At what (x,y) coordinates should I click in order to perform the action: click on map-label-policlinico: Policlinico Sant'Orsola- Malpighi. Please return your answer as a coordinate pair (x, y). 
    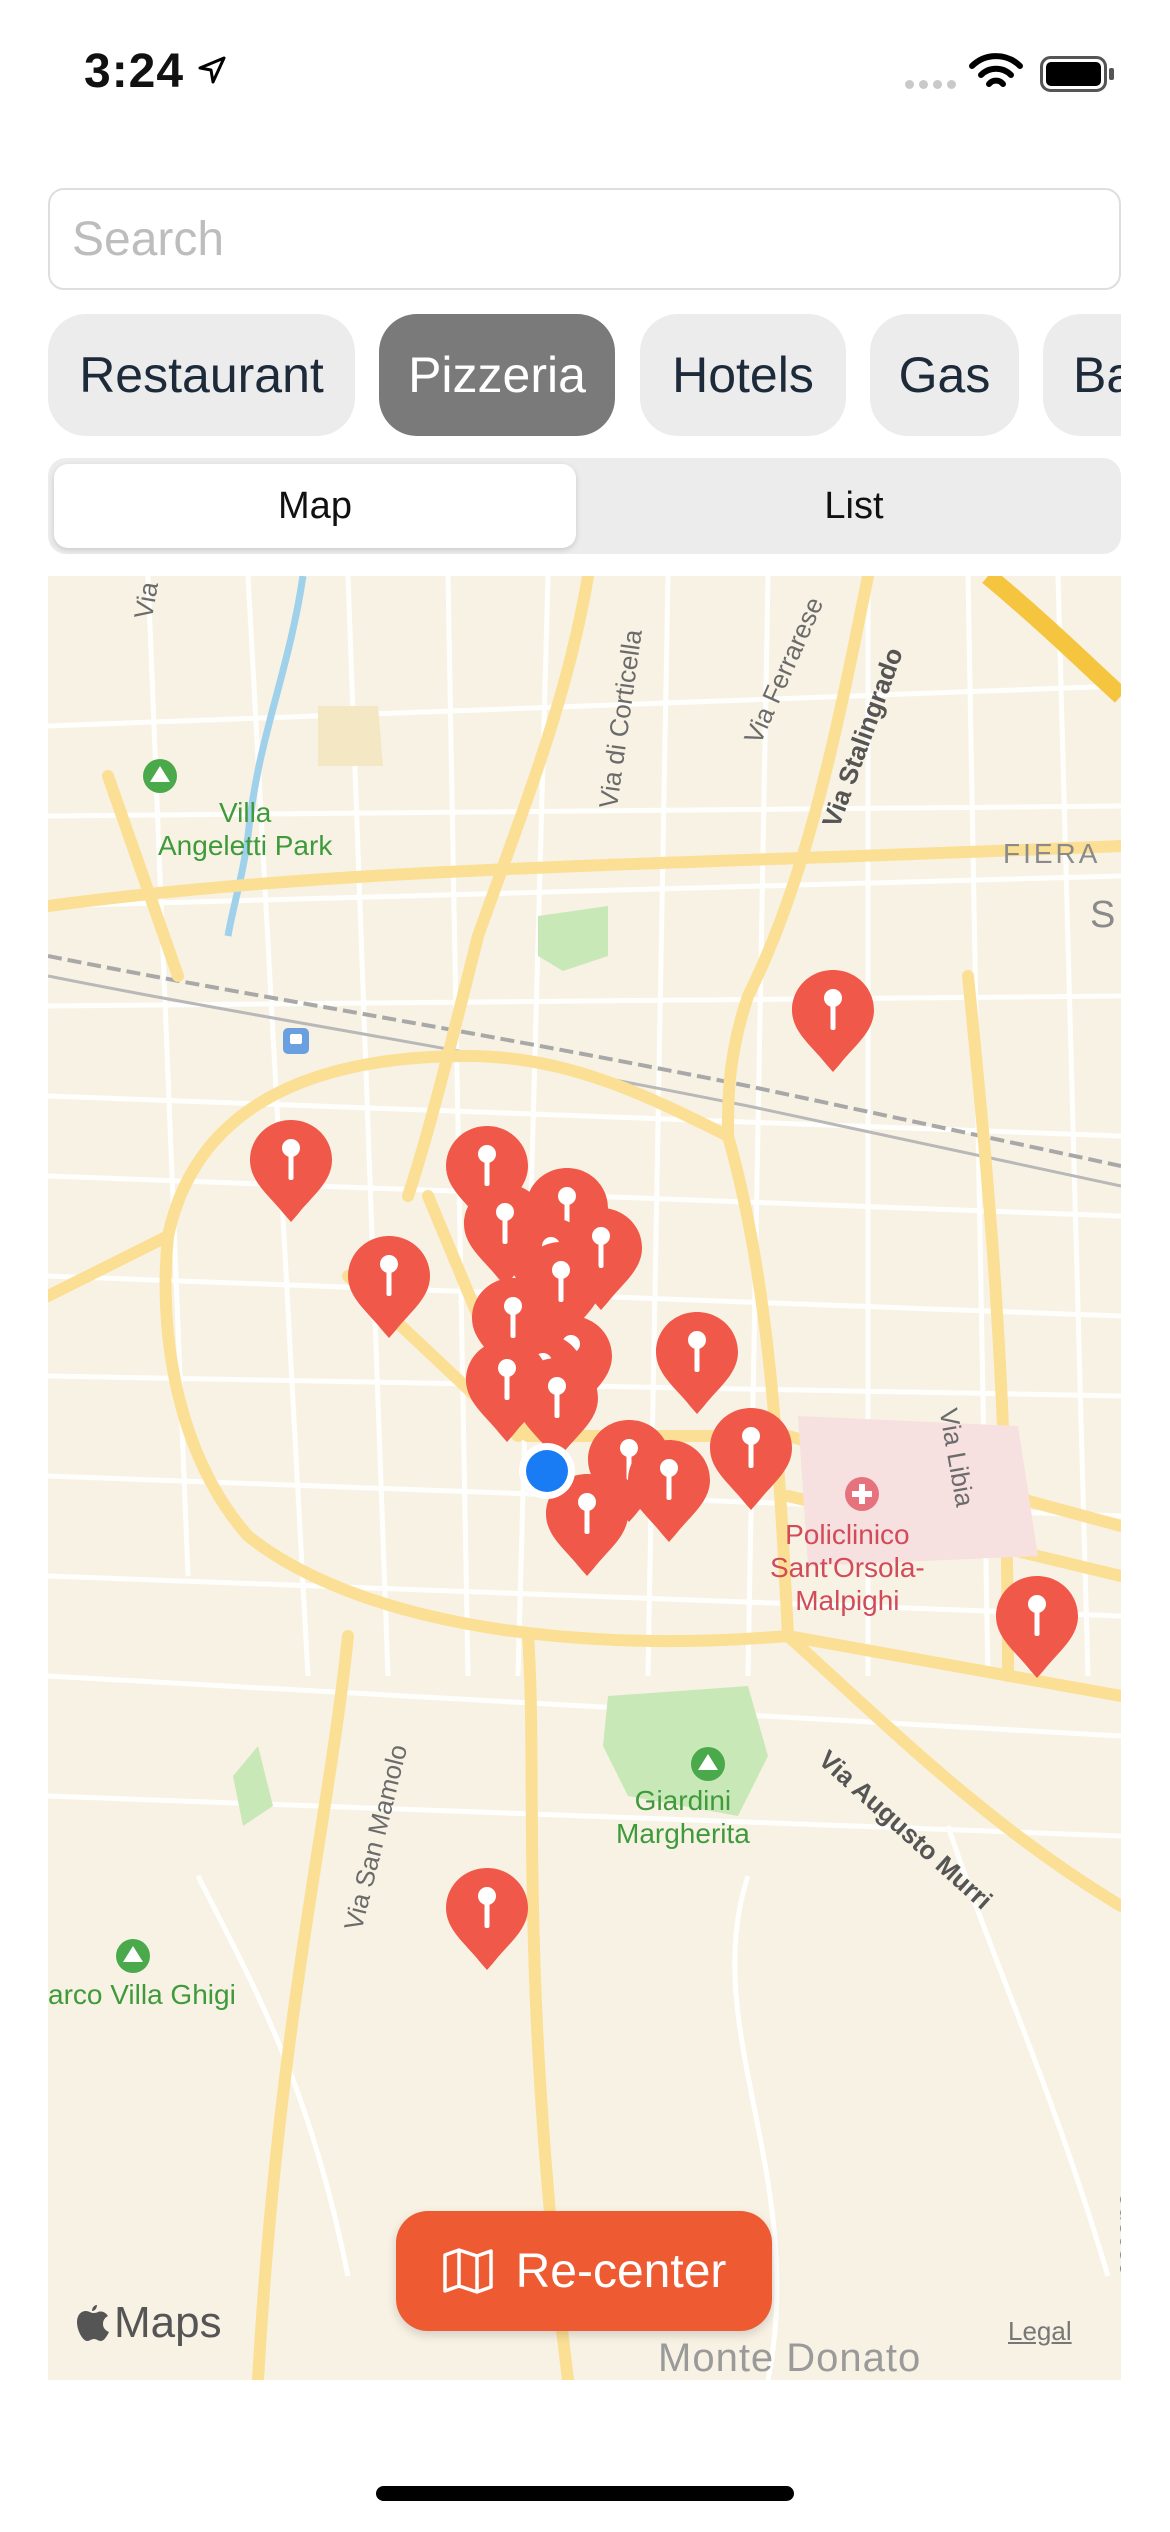
    Looking at the image, I should click on (847, 1567).